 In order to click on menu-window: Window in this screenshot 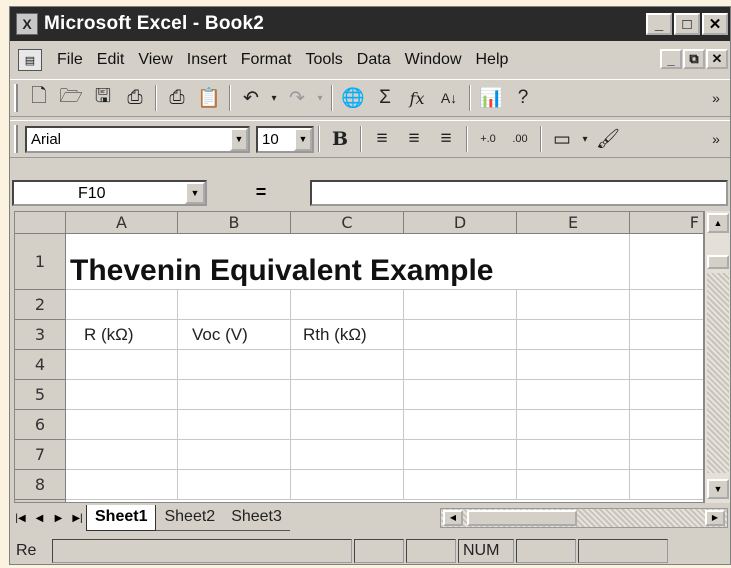, I will do `click(433, 60)`.